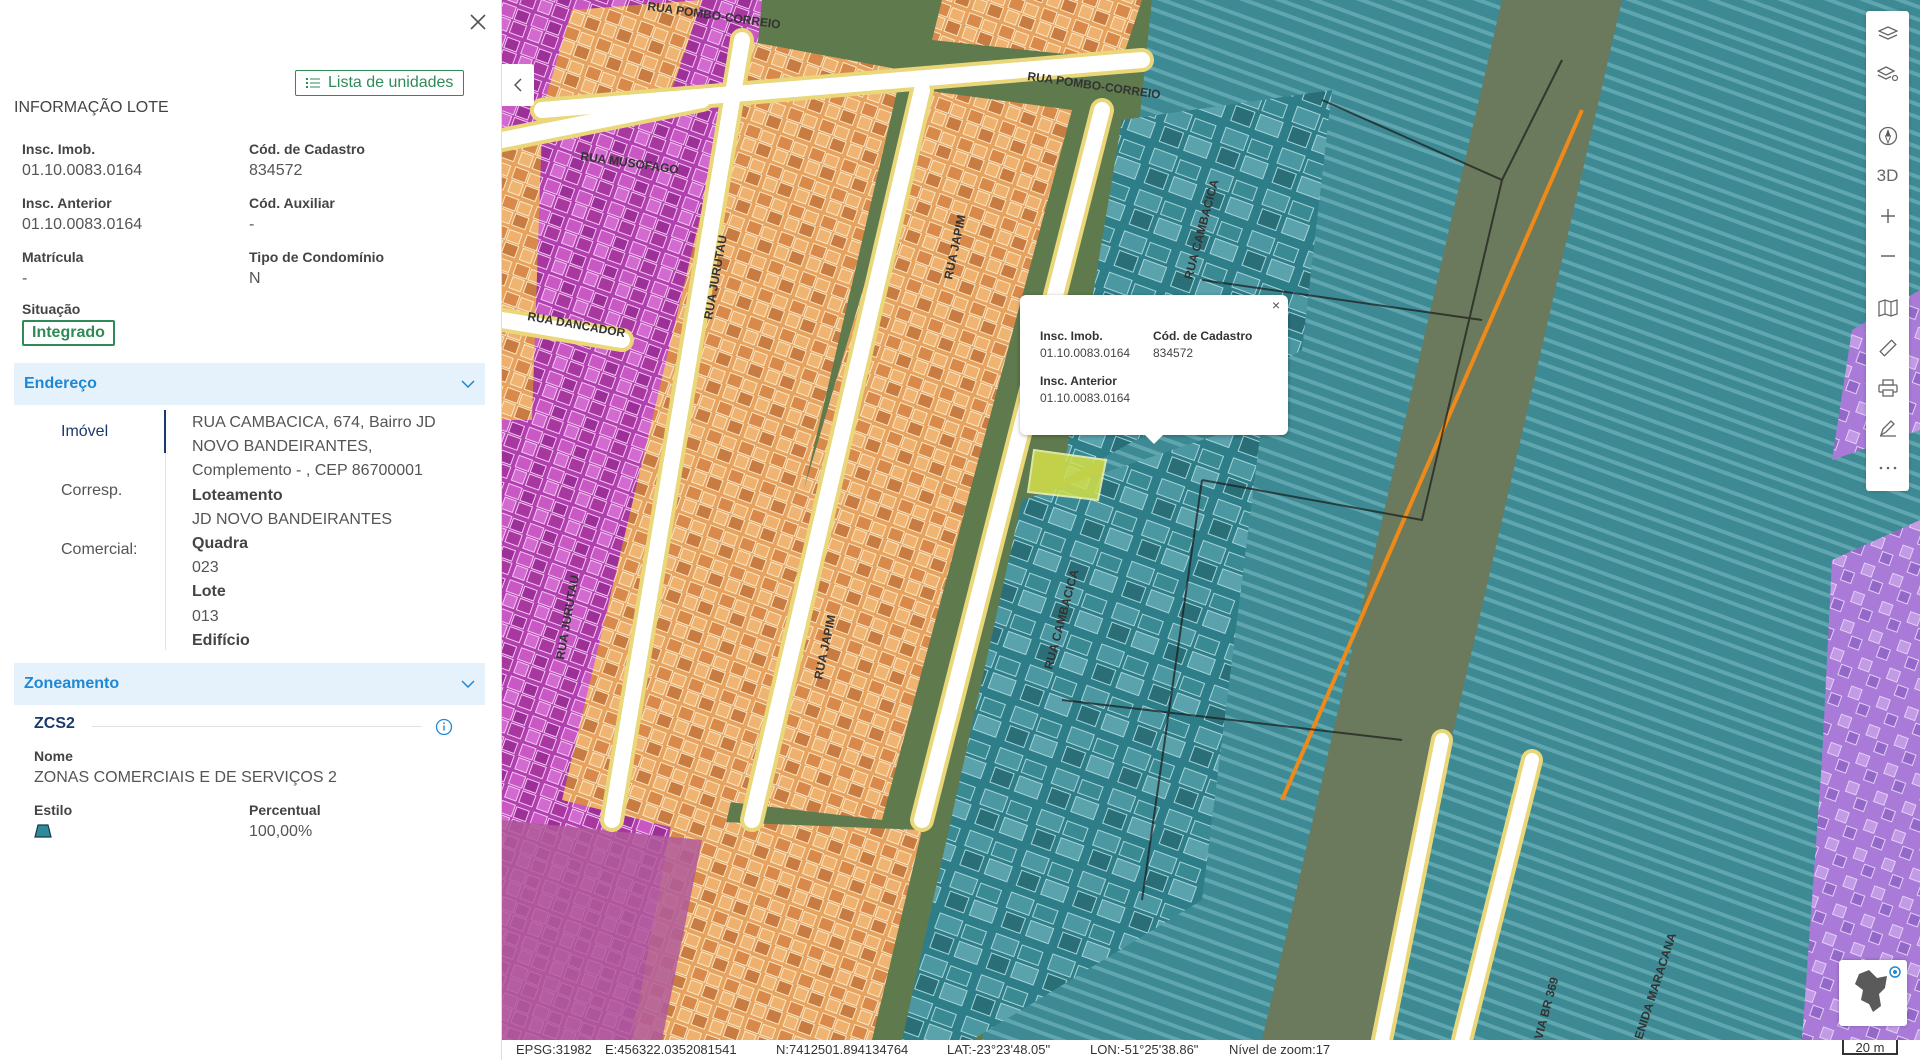  Describe the element at coordinates (1078, 381) in the screenshot. I see `popup-insc-anterior-label: Insc. Anterior` at that location.